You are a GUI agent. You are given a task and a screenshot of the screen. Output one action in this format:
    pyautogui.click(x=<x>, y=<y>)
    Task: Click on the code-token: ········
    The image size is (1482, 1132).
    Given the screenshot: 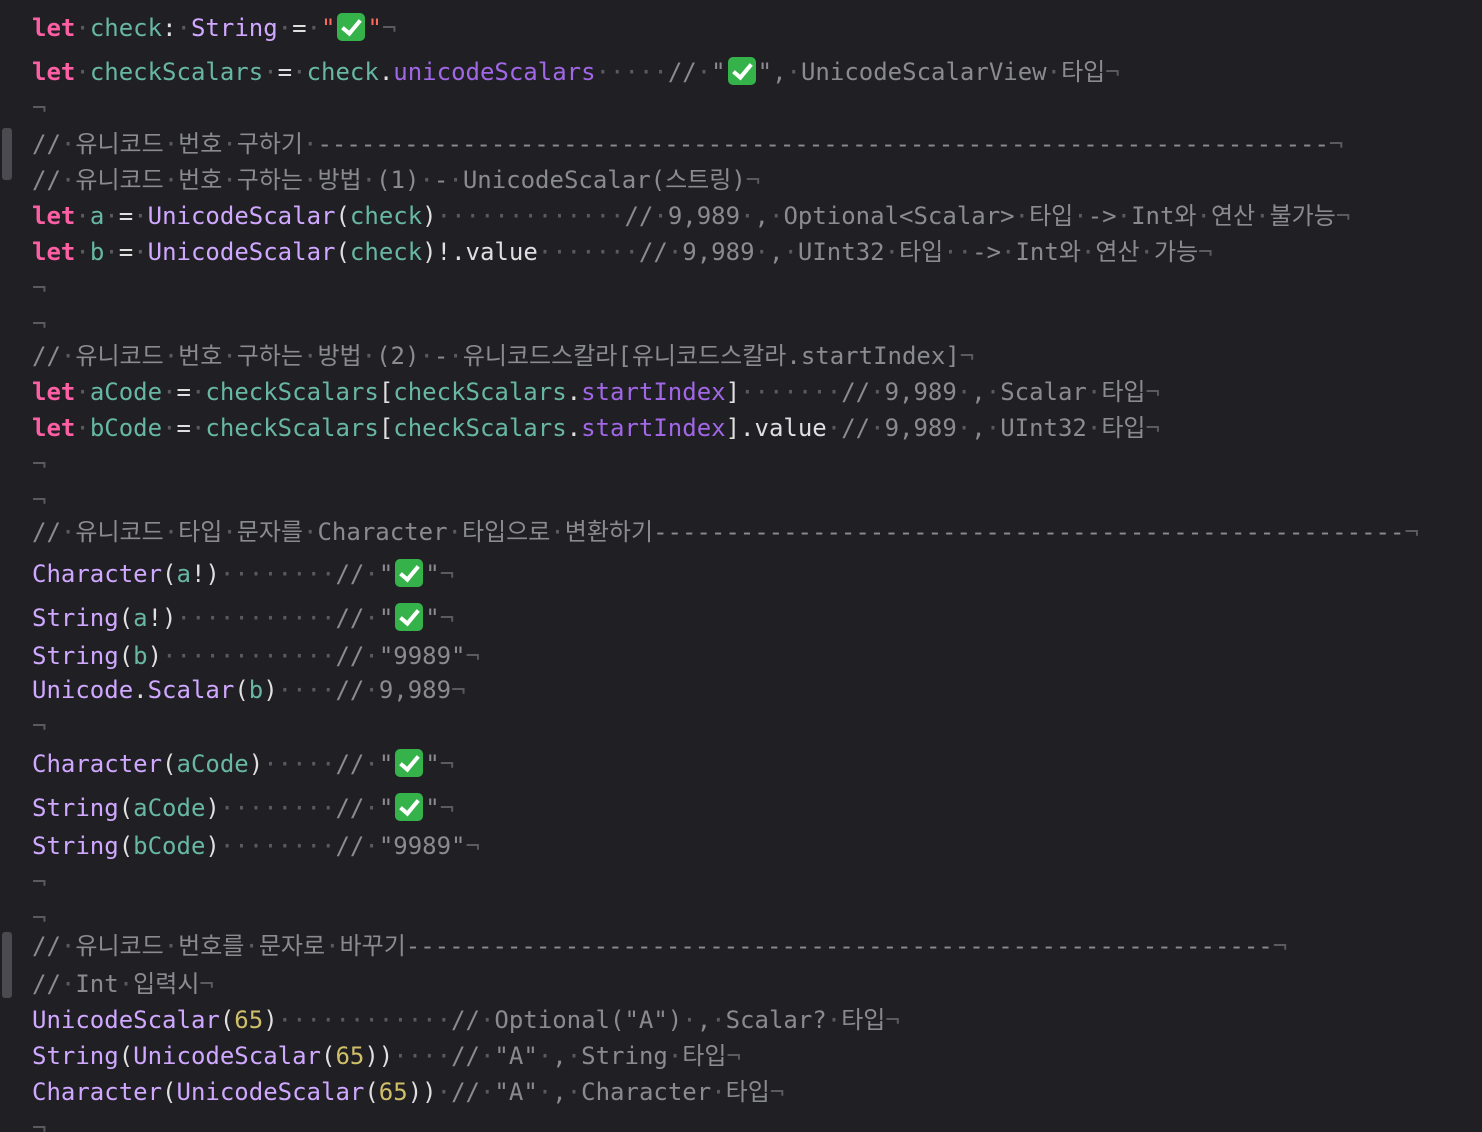 What is the action you would take?
    pyautogui.click(x=277, y=846)
    